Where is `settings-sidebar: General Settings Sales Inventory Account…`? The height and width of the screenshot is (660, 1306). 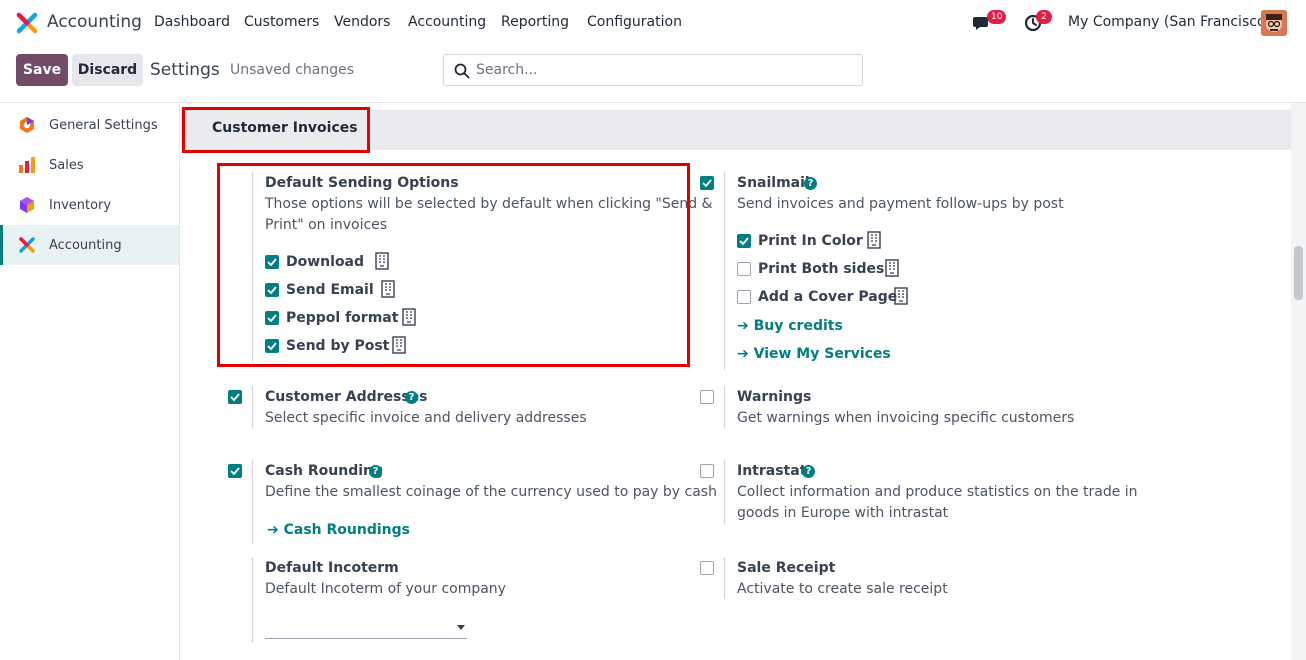
settings-sidebar: General Settings Sales Inventory Account… is located at coordinates (90, 381).